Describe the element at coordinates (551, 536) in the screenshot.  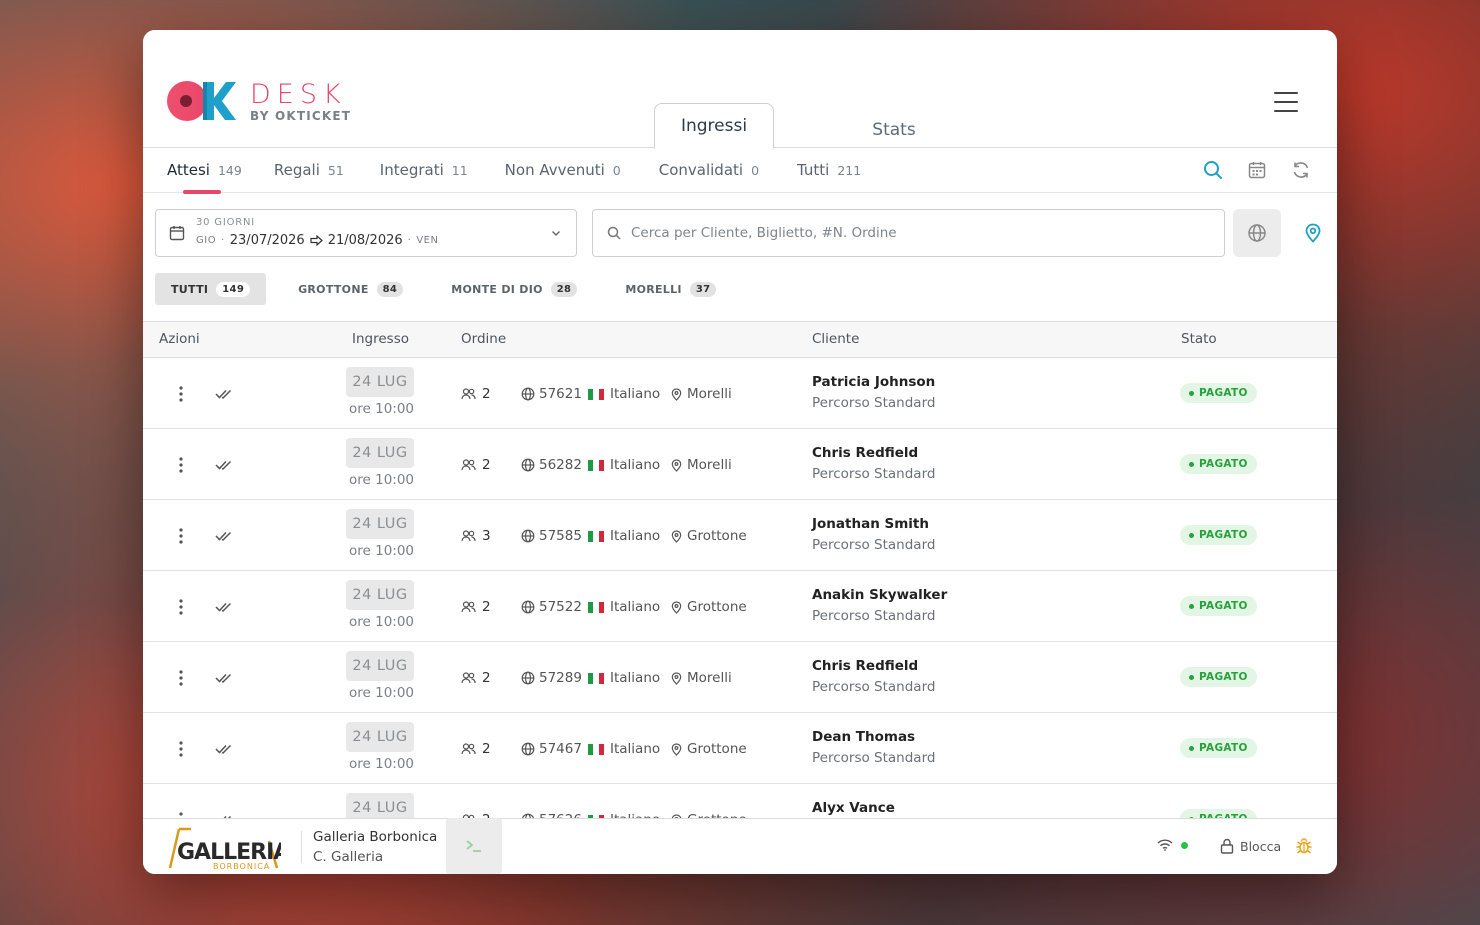
I see `order-number: 57585` at that location.